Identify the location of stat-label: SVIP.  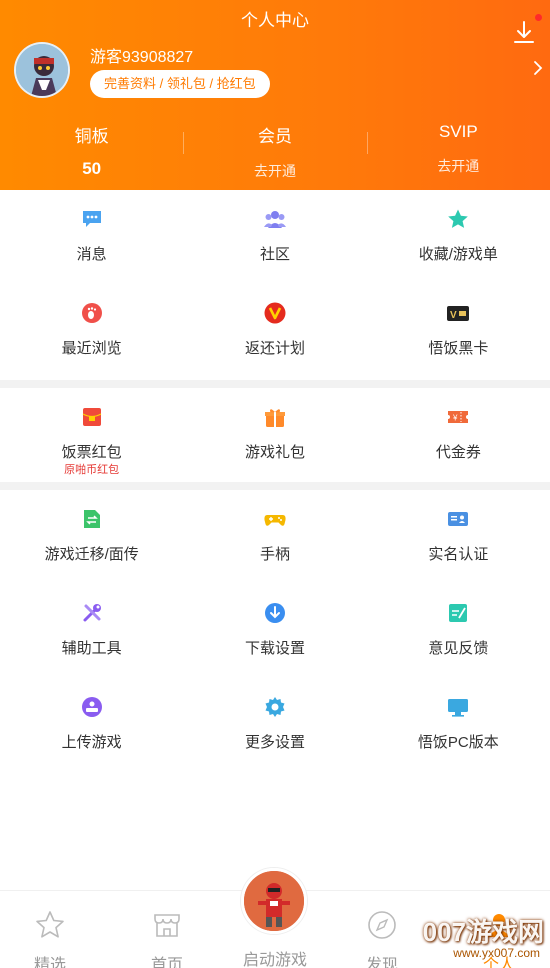
(458, 131).